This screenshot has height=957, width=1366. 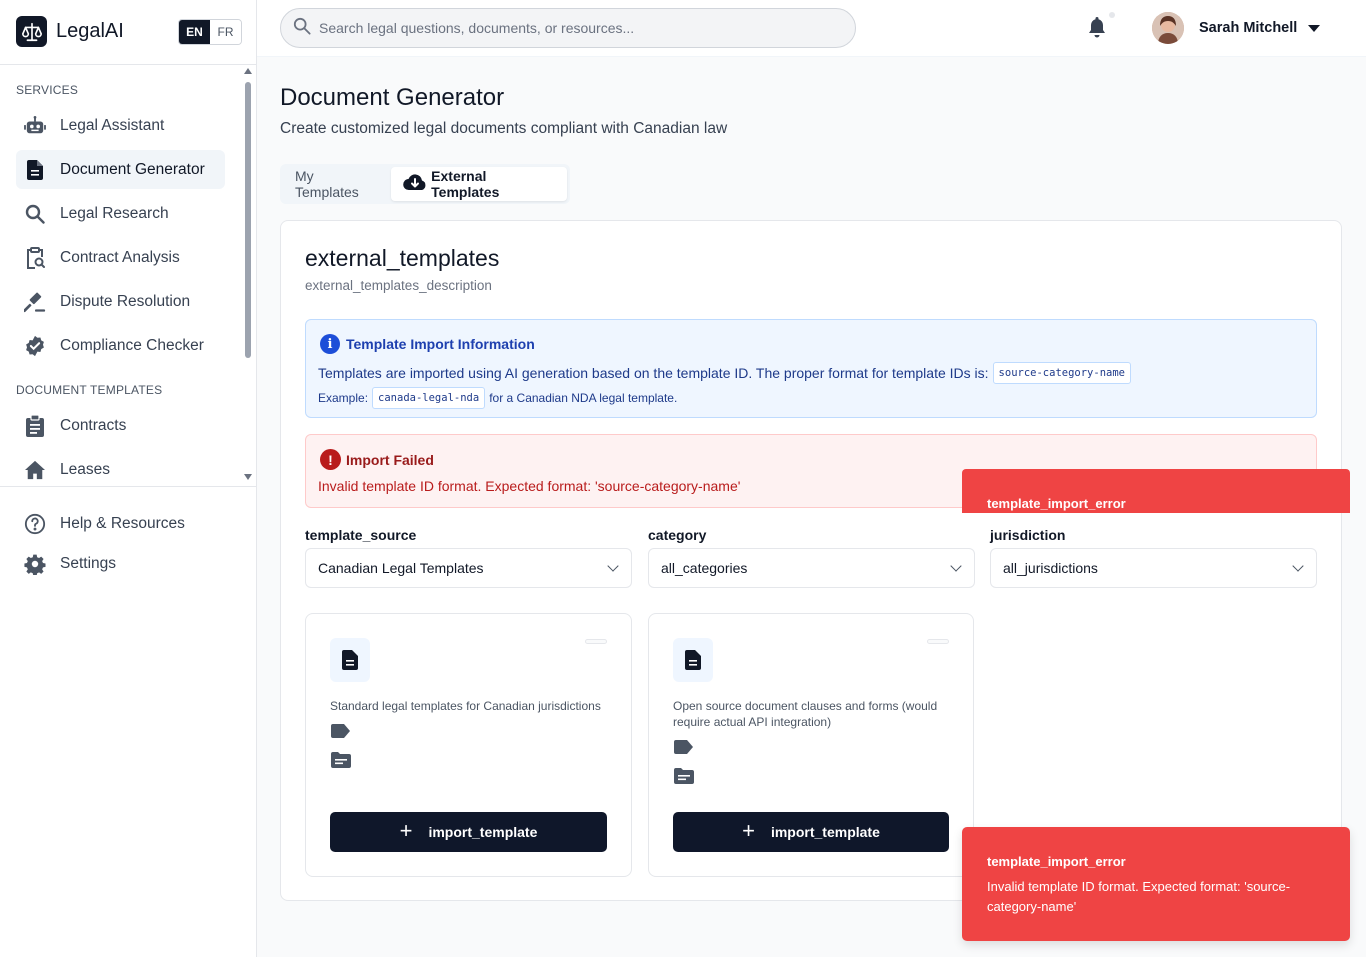 I want to click on sidebar-item-label: Contract Analysis, so click(x=120, y=257).